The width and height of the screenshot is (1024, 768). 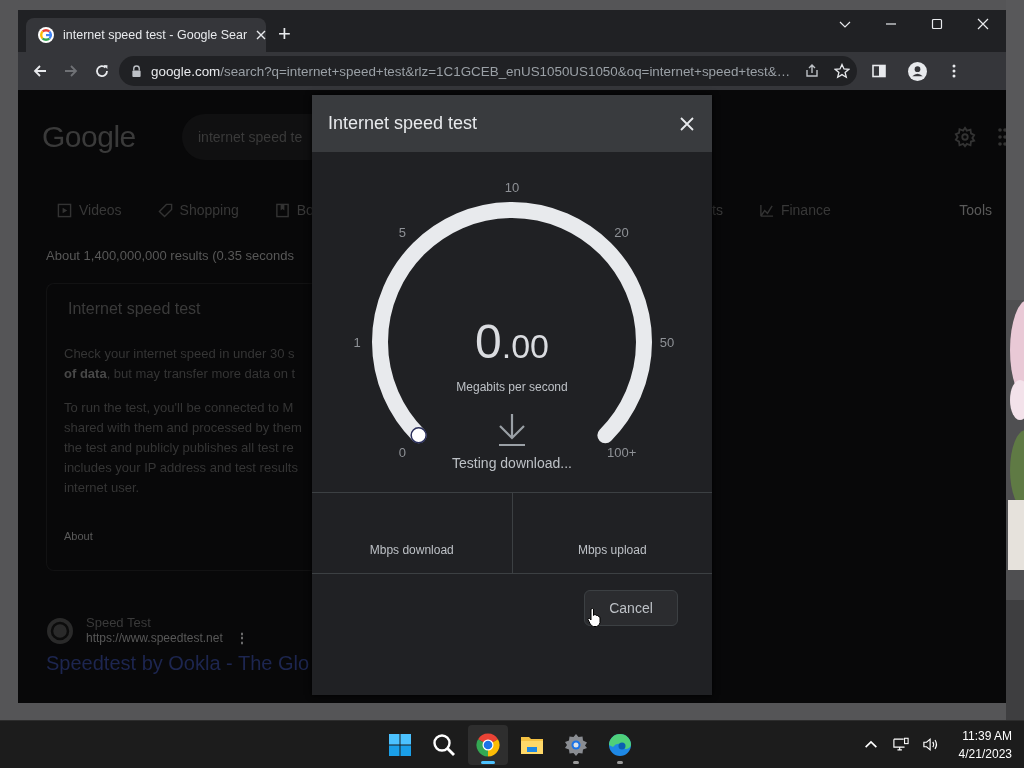 What do you see at coordinates (576, 744) in the screenshot?
I see `settings-icon` at bounding box center [576, 744].